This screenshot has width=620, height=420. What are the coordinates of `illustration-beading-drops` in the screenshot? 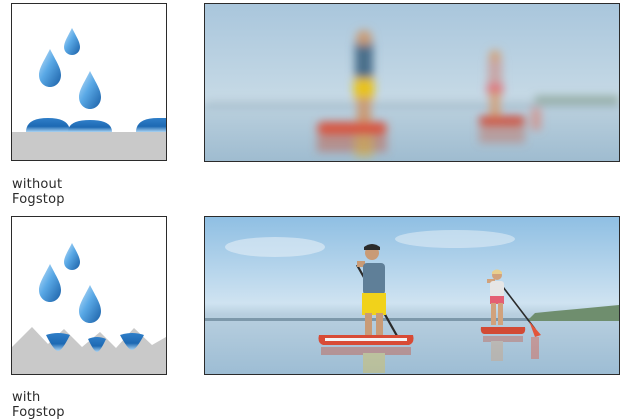 It's located at (89, 82).